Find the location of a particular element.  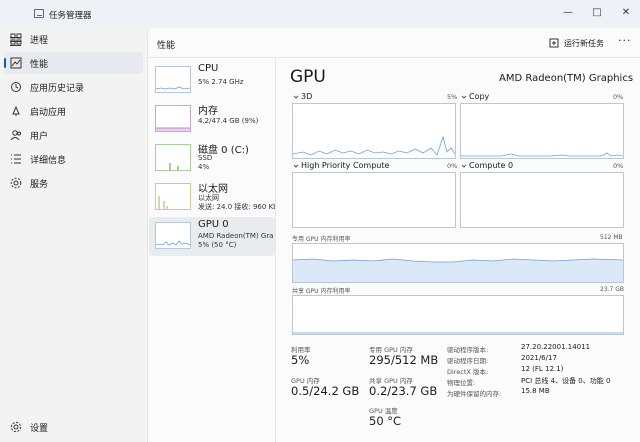

sidebar-item-label: 设置 is located at coordinates (39, 429).